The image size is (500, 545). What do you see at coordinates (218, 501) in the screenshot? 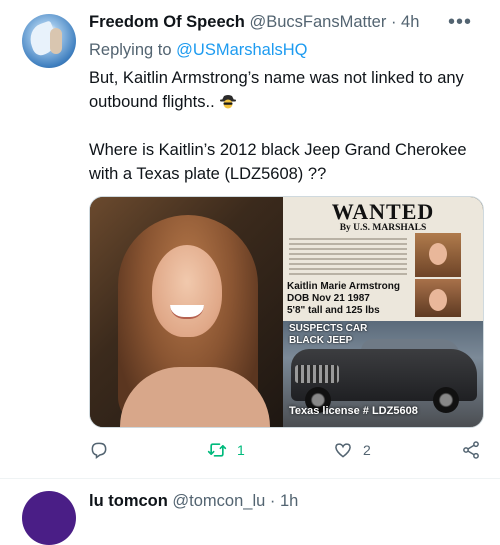
I see `next-author-handle: @tomcon_lu` at bounding box center [218, 501].